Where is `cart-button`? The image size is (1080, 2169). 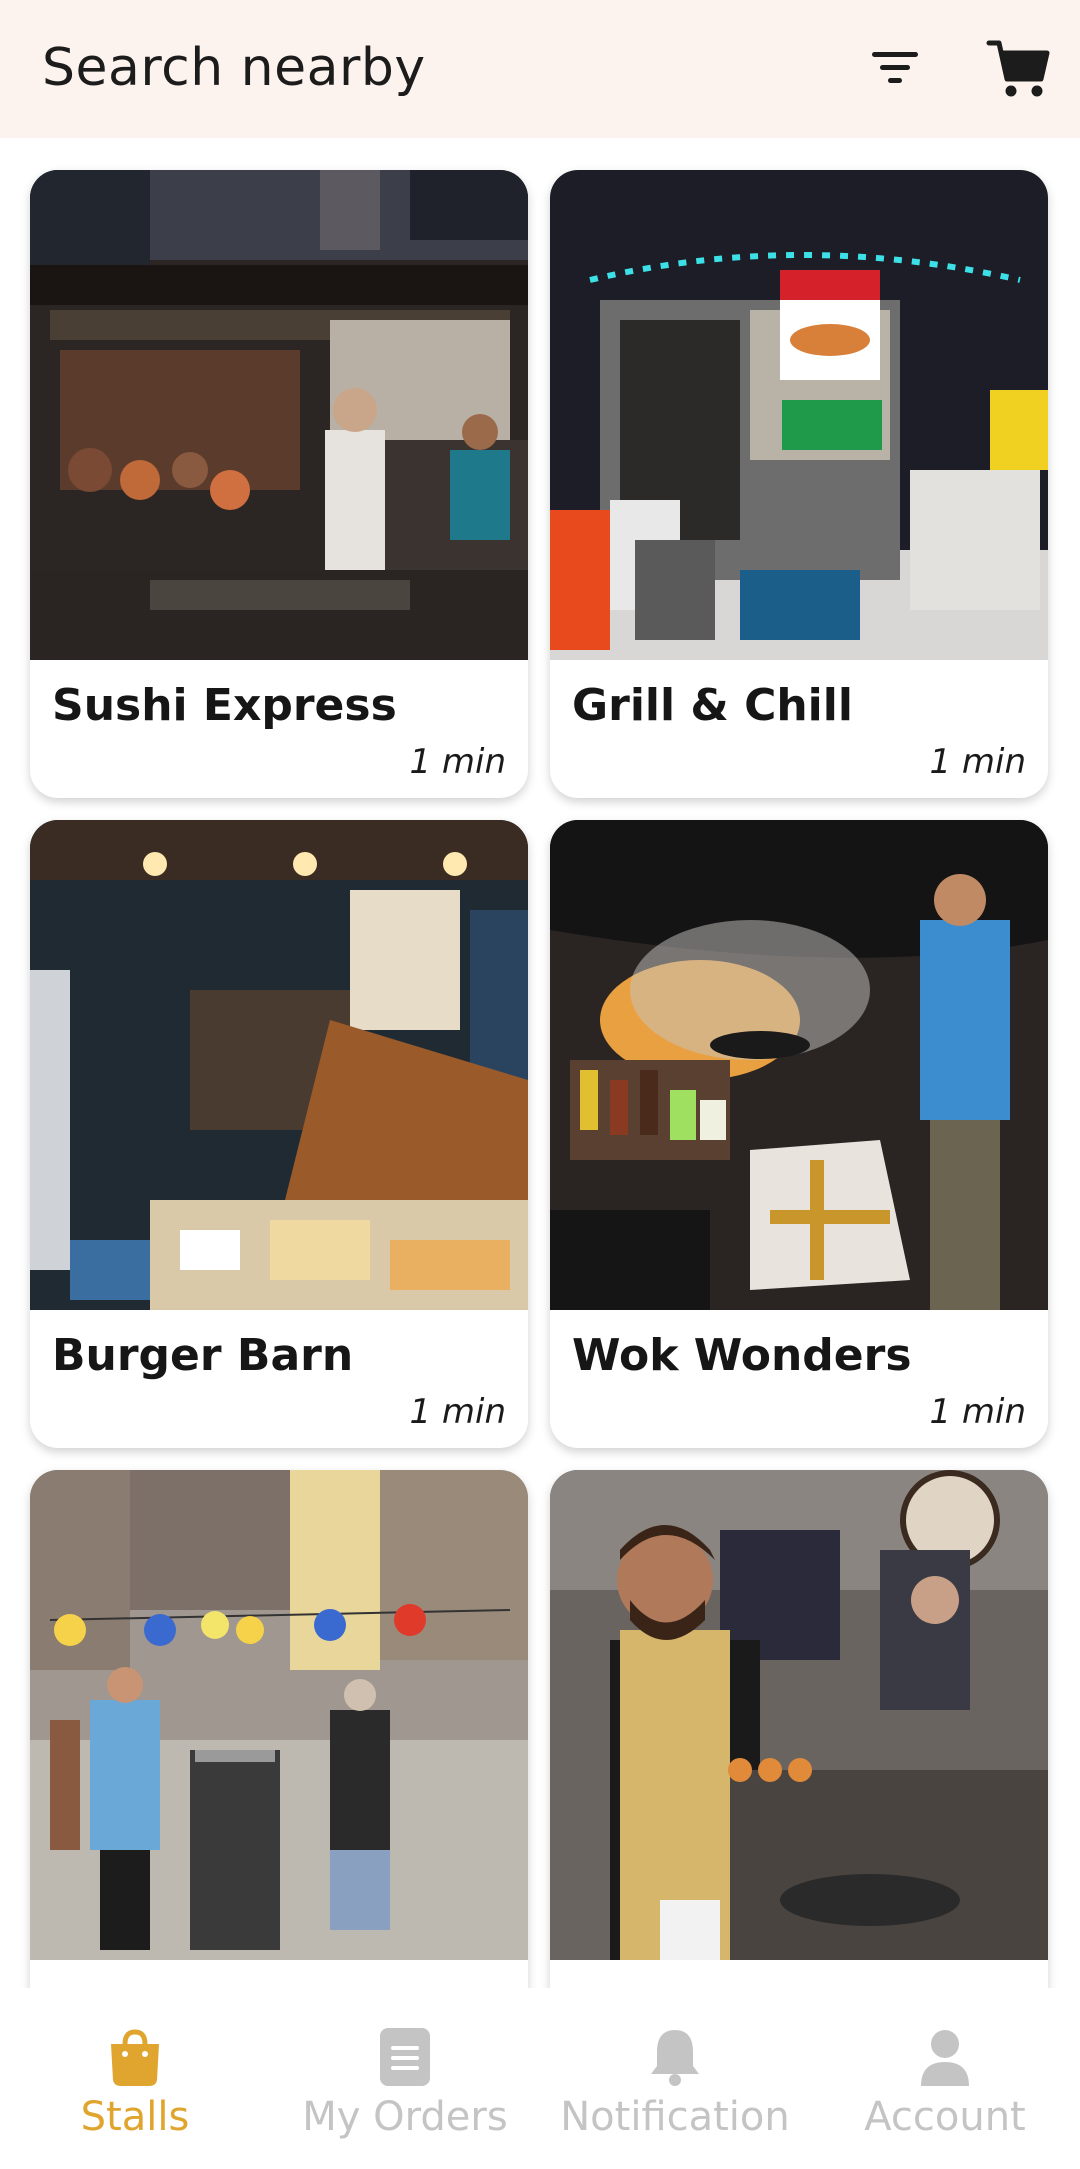
cart-button is located at coordinates (1018, 68).